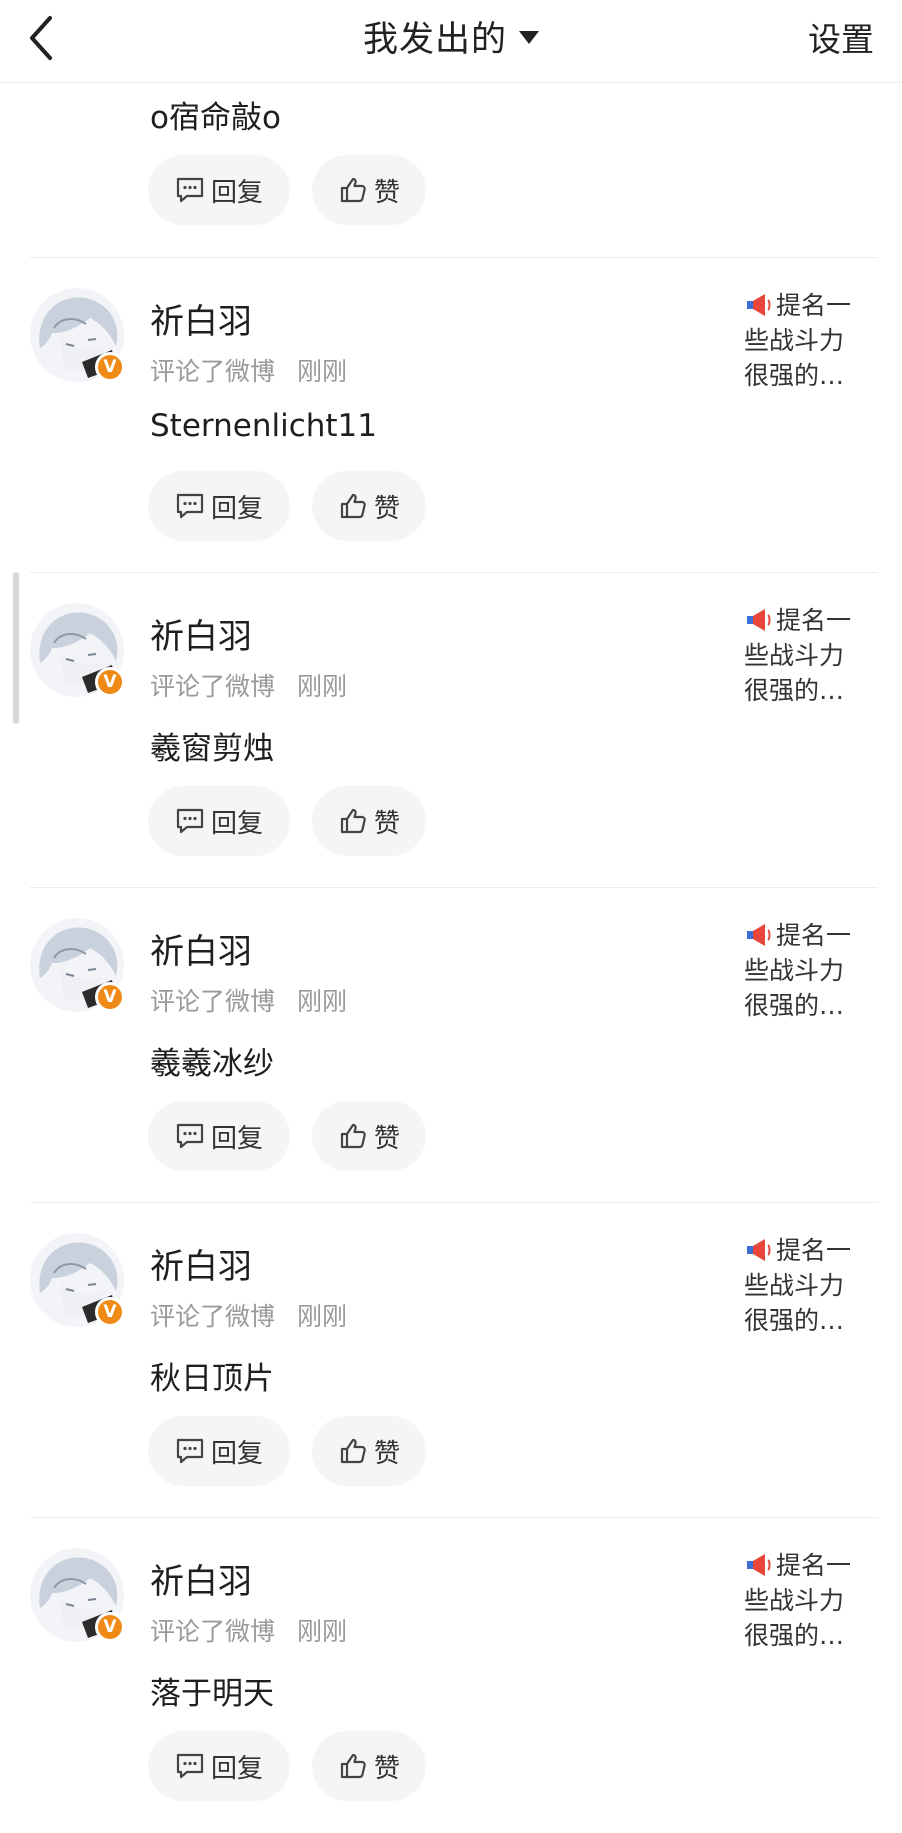 The image size is (902, 1833). I want to click on comment-text: o宿命敲o, so click(215, 118).